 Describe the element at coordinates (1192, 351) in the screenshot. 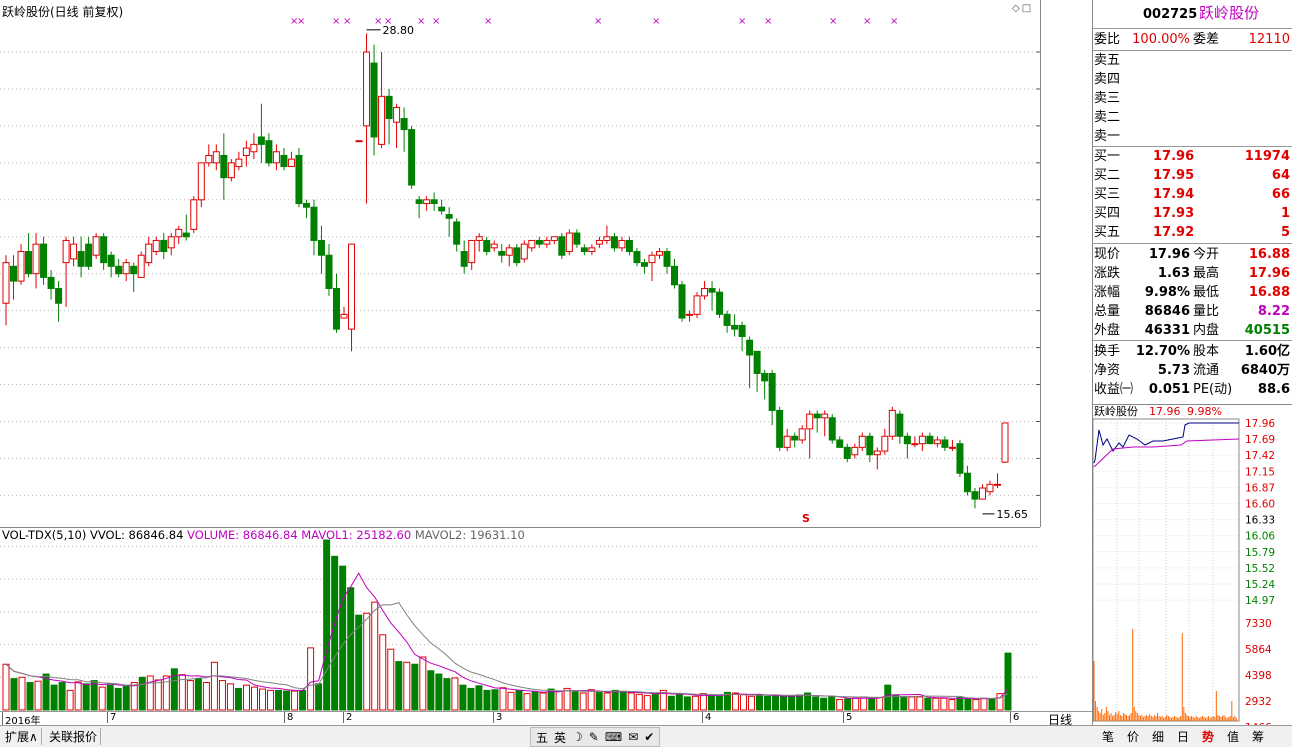

I see `fundamental-row: 换手 12.70% 股本 1.60亿` at that location.